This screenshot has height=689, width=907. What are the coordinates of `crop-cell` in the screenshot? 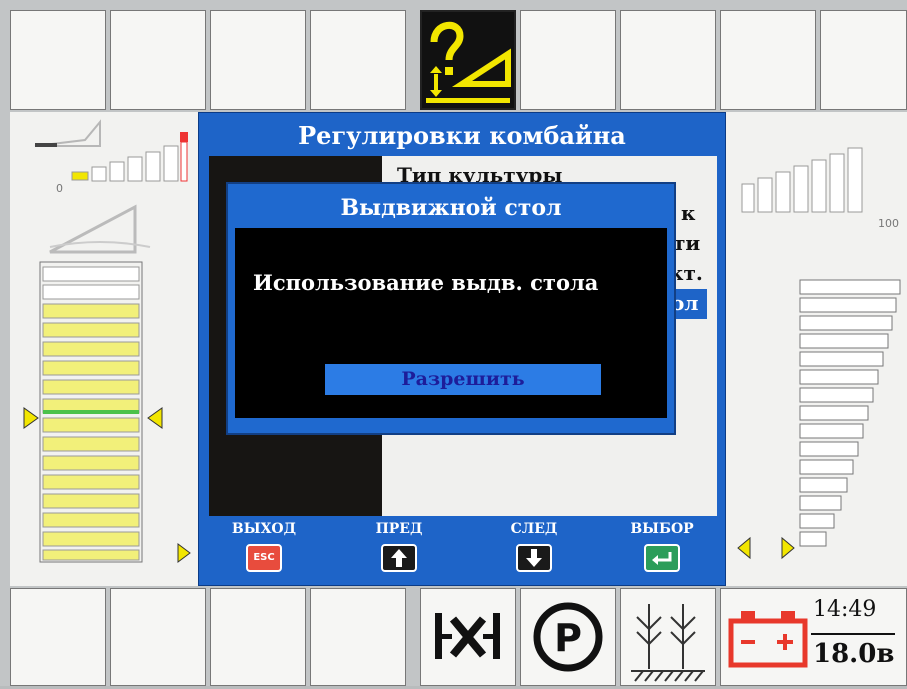 It's located at (668, 637).